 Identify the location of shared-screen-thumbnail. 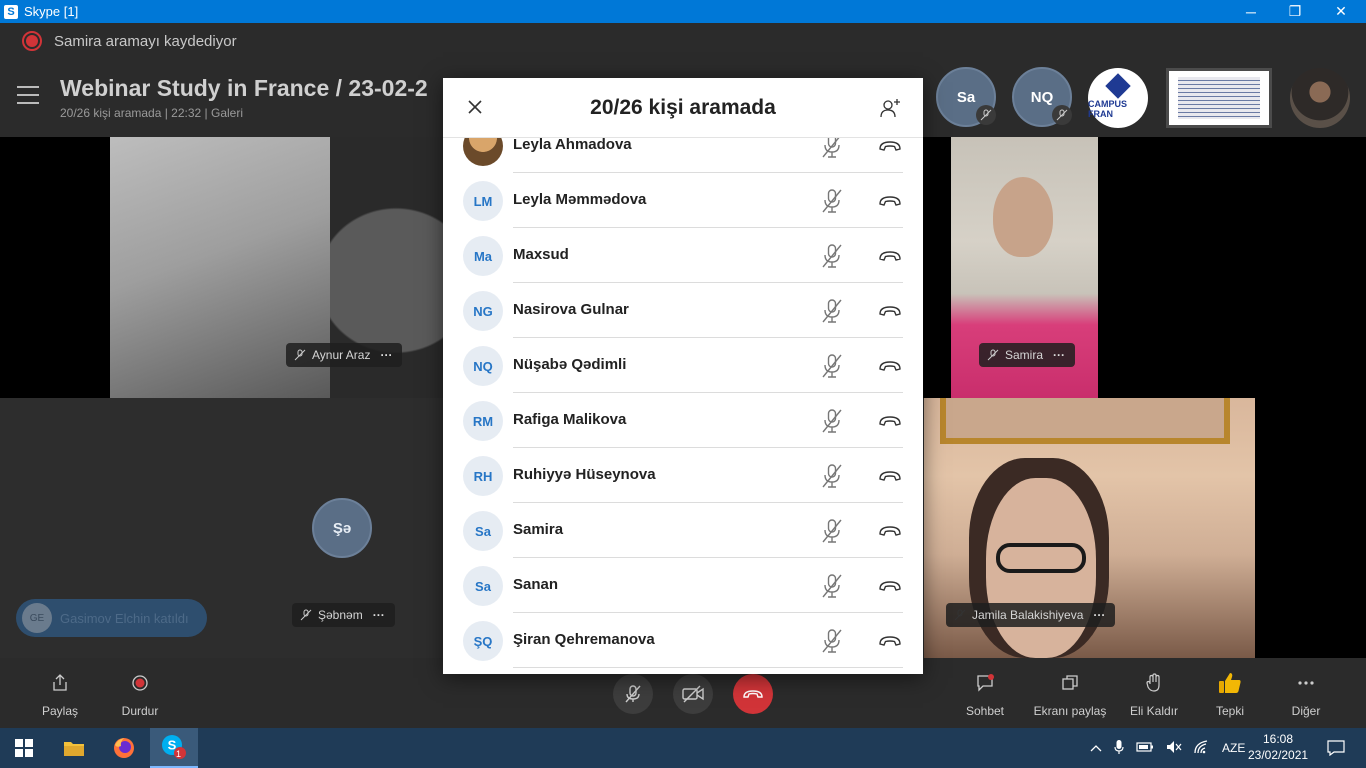
(1219, 98).